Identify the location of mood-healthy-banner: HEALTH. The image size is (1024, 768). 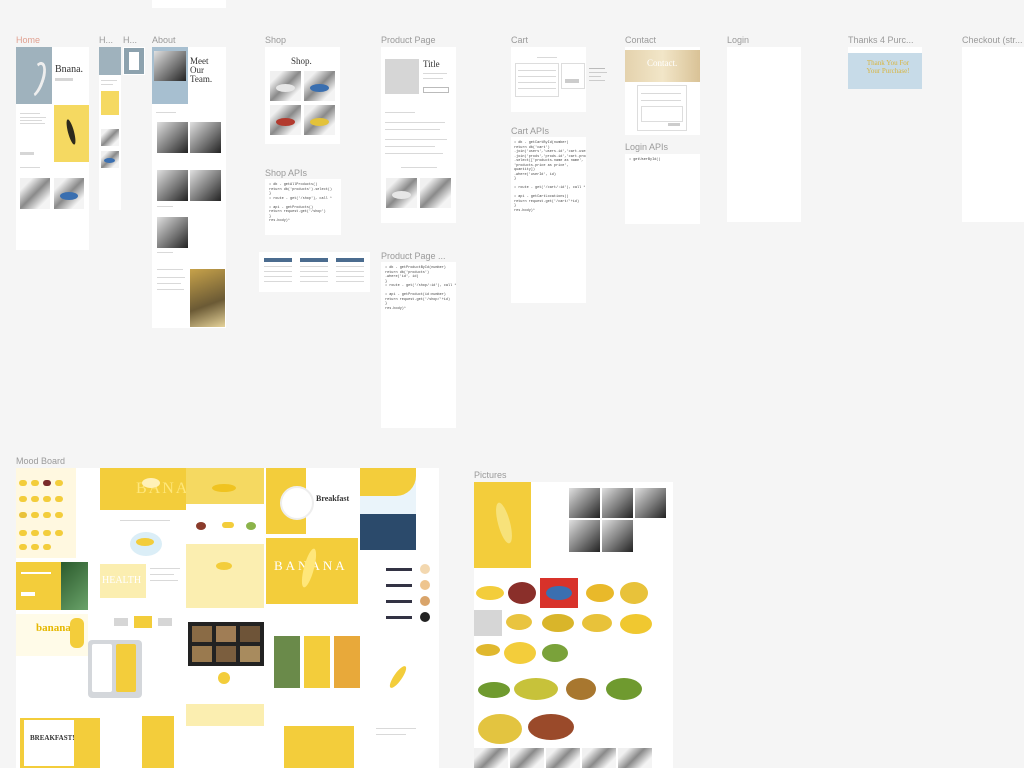
(123, 581).